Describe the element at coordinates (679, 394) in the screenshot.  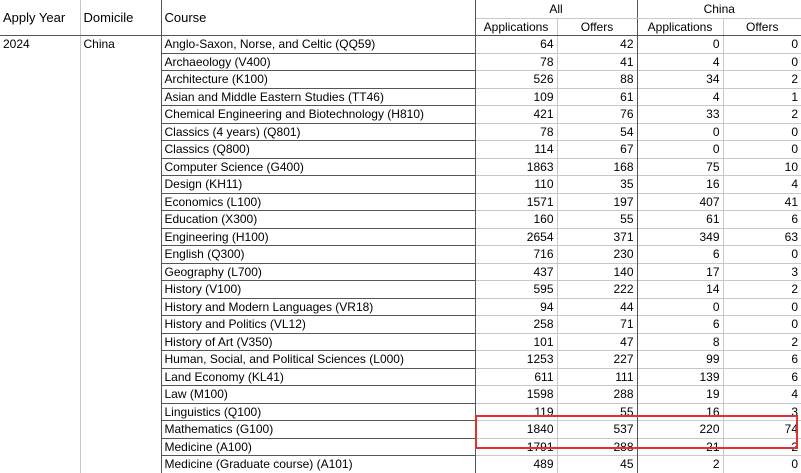
I see `cell-china-applications: 19` at that location.